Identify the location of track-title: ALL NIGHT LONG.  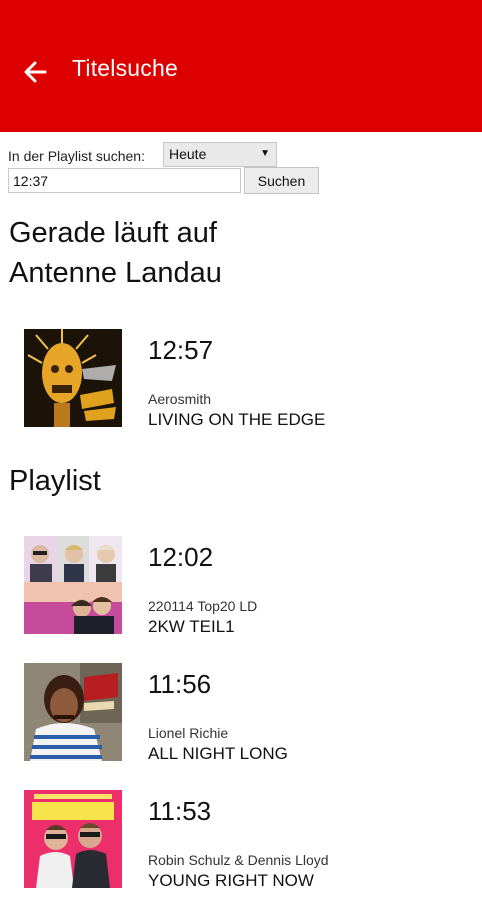
(218, 753).